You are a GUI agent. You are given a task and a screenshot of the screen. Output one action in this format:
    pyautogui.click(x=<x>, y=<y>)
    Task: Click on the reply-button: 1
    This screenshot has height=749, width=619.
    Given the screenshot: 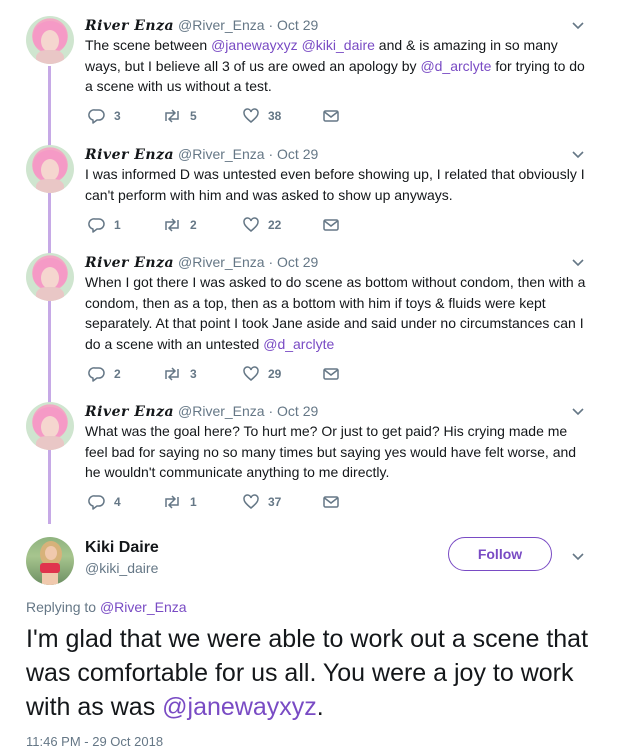 What is the action you would take?
    pyautogui.click(x=125, y=225)
    